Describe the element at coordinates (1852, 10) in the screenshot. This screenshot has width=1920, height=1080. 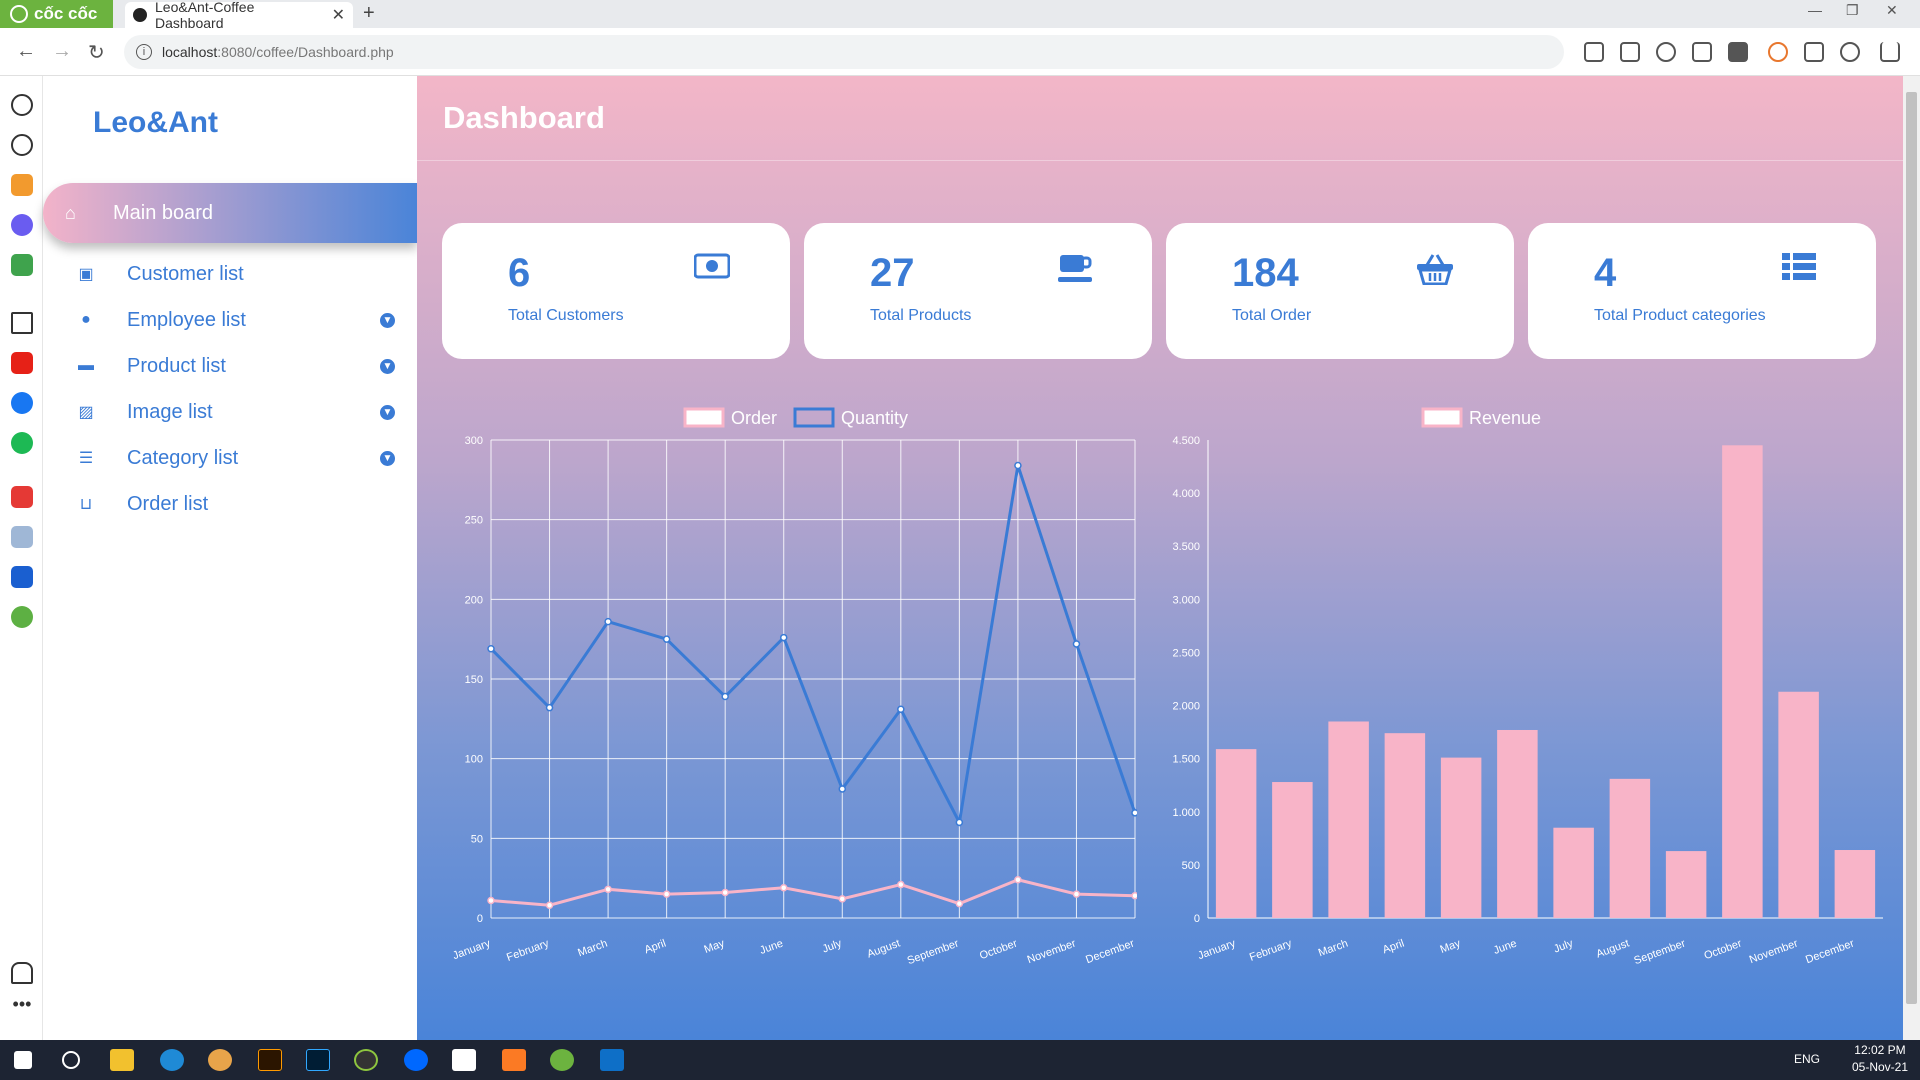
I see `restore-icon: ❐` at that location.